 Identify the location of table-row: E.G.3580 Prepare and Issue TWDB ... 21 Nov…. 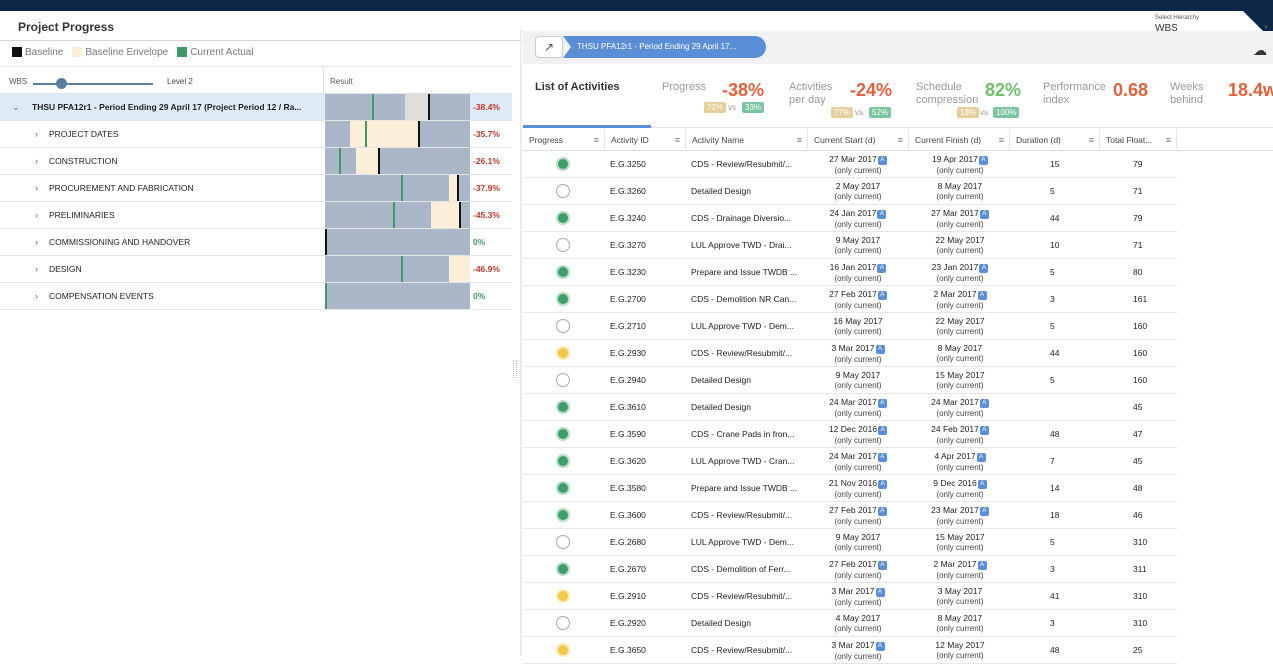
(850, 488).